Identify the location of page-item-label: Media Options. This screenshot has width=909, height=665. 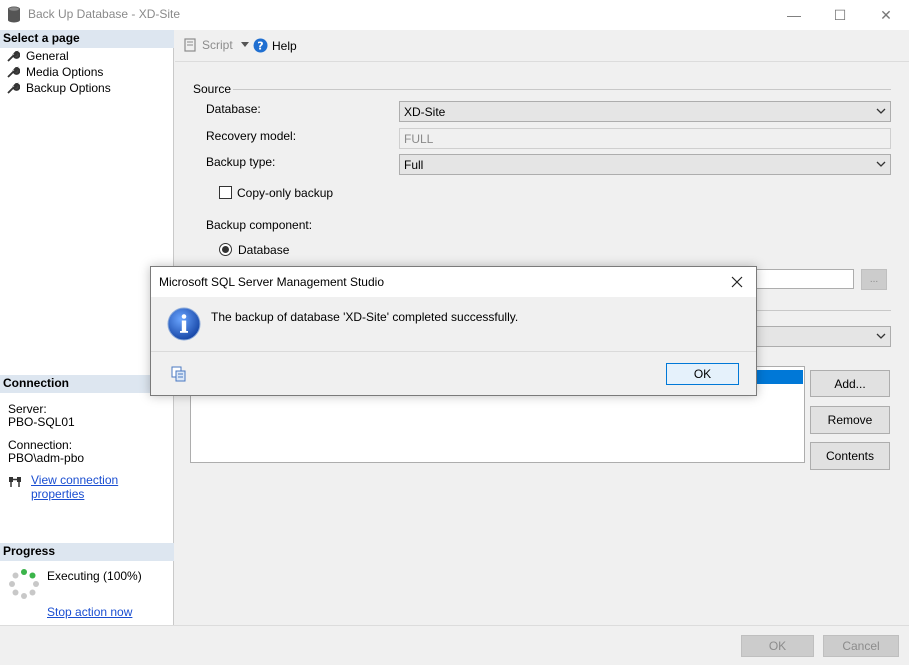
(65, 72).